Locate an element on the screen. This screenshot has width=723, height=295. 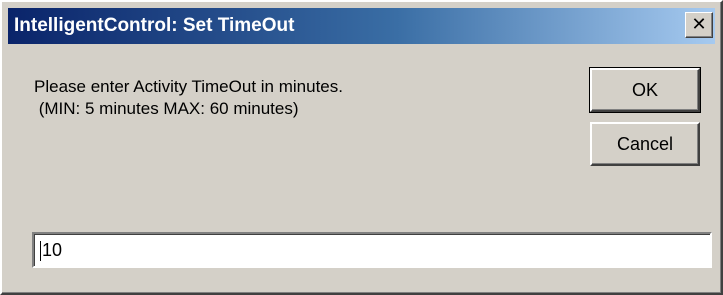
ok-button-label: OK is located at coordinates (644, 89).